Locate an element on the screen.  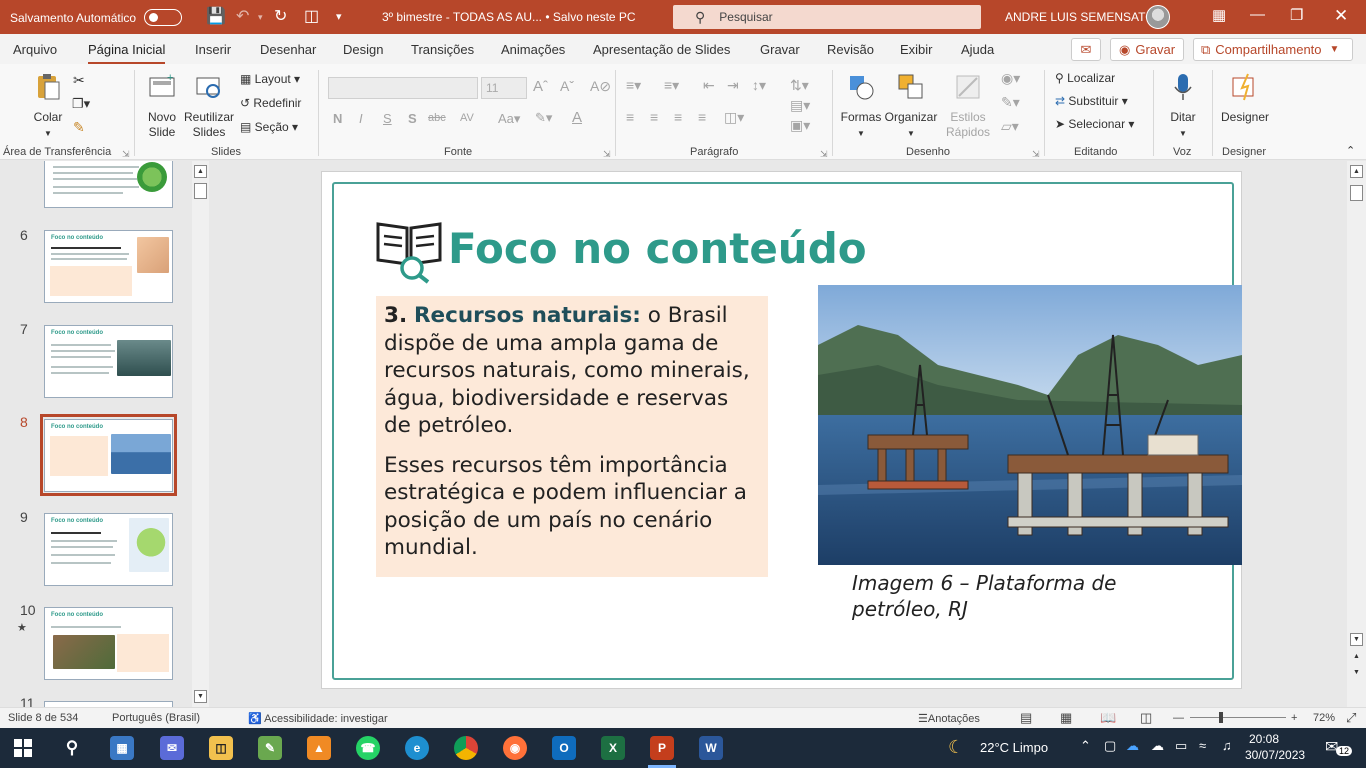
tab-ajuda: Ajuda is located at coordinates (977, 49).